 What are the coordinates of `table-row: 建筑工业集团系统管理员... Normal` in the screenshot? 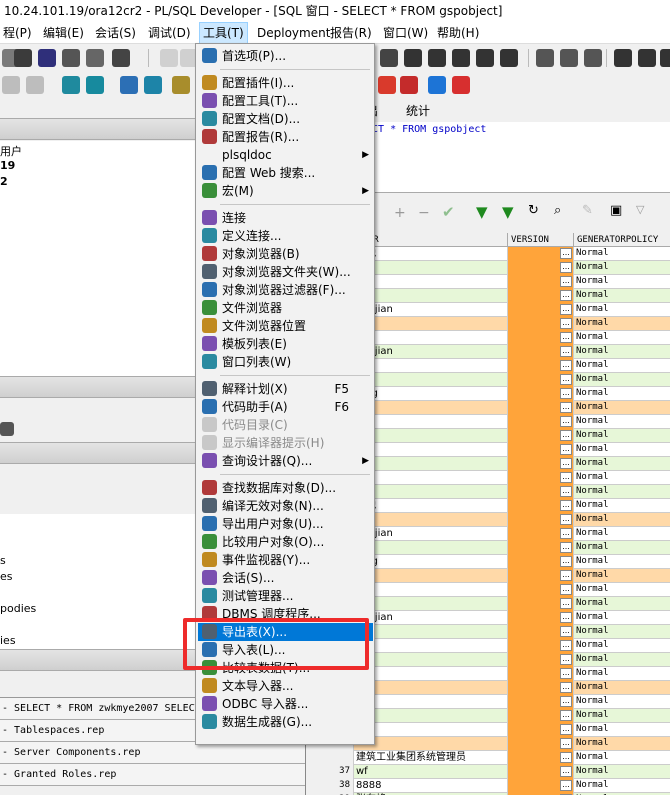 It's located at (488, 758).